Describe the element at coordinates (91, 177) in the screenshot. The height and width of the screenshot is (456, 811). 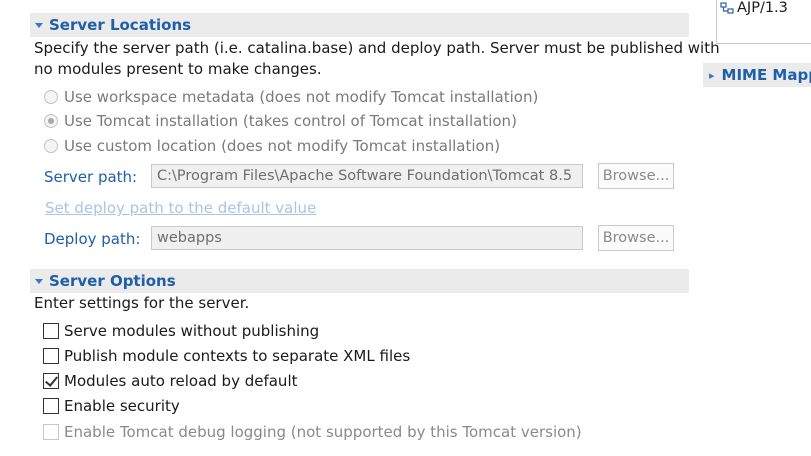
I see `server-path-label: Server path:` at that location.